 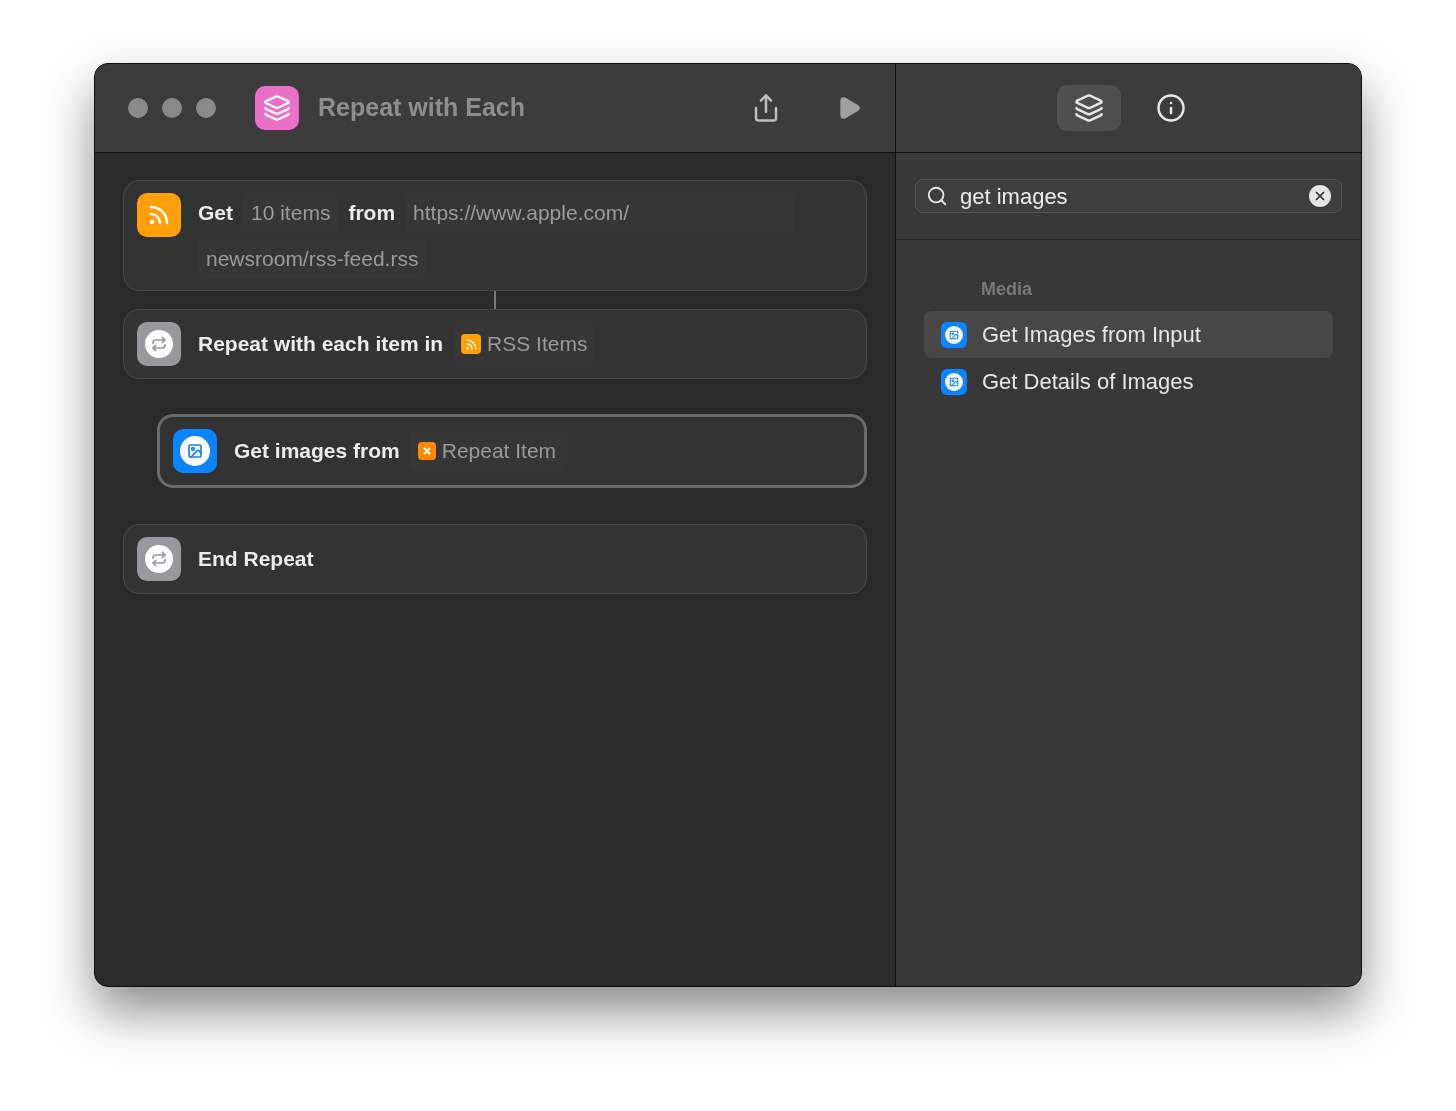 I want to click on library-tab, so click(x=1088, y=108).